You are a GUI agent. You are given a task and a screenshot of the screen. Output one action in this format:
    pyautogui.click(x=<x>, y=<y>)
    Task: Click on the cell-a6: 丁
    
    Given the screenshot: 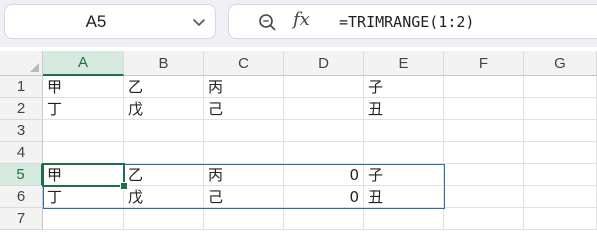 What is the action you would take?
    pyautogui.click(x=83, y=197)
    